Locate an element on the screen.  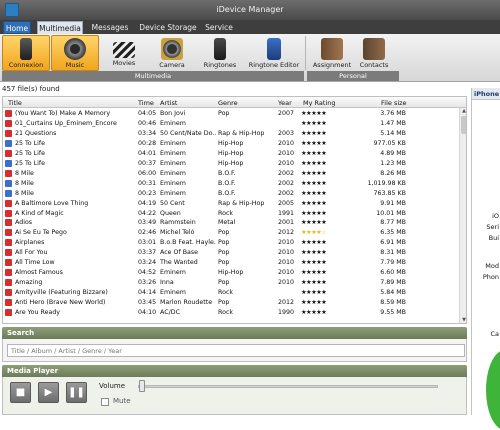
table-scrollbar: ▲ ▼ is located at coordinates (462, 215).